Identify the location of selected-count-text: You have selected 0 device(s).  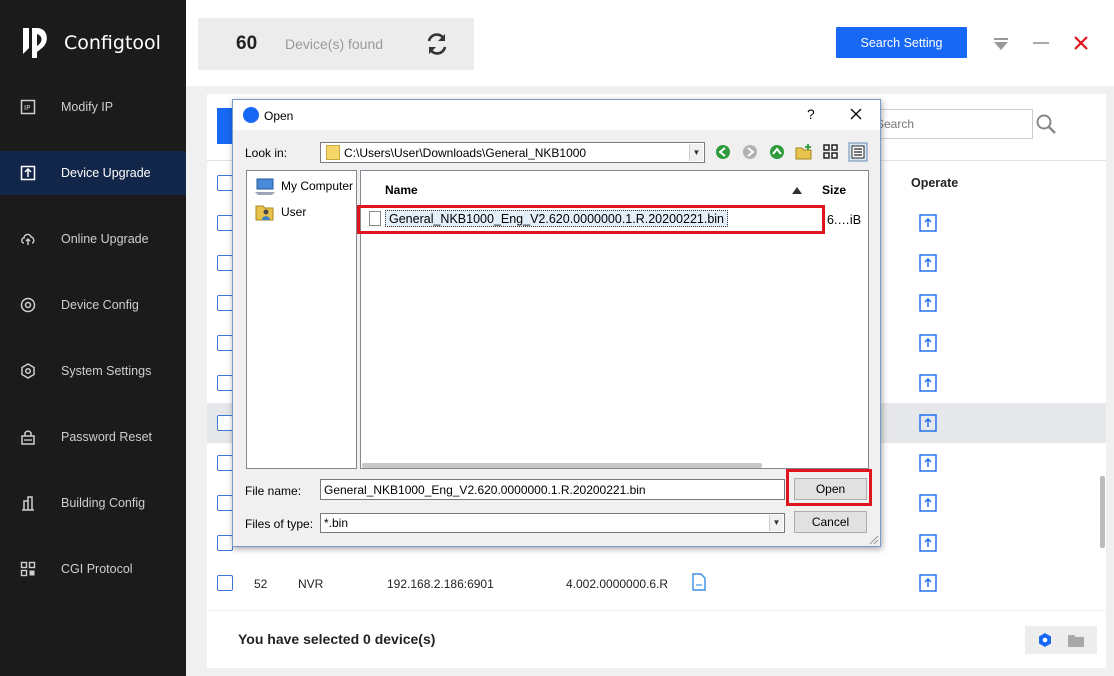
(337, 639).